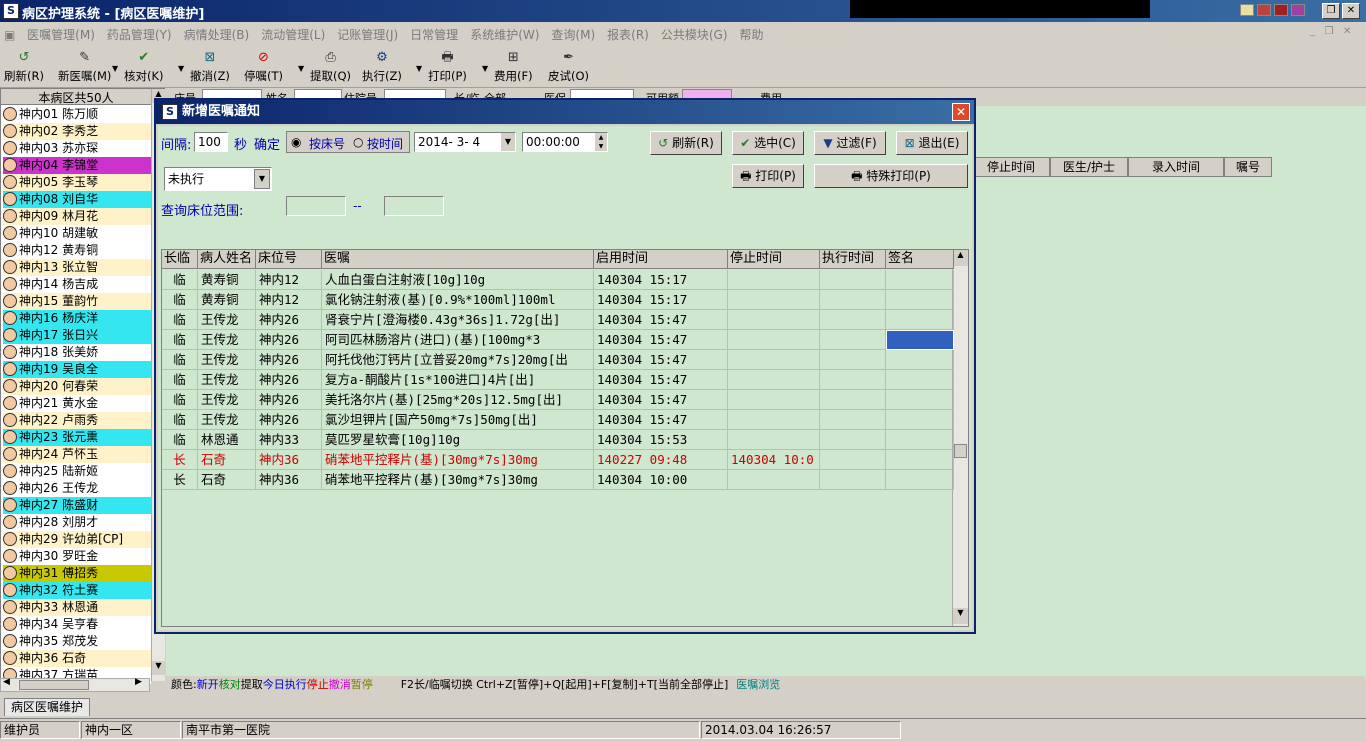 This screenshot has height=742, width=1366. I want to click on grid-column-header: 停止时间, so click(774, 259).